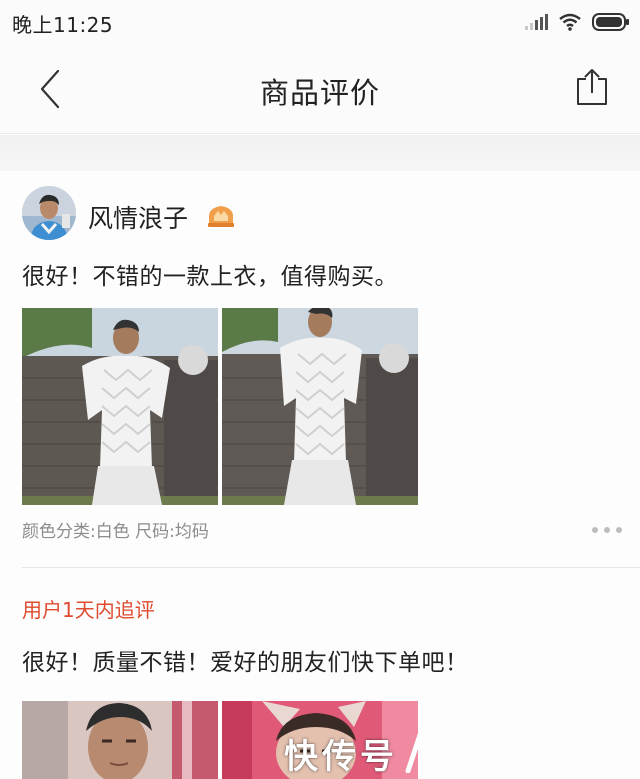 The height and width of the screenshot is (779, 640). What do you see at coordinates (63, 25) in the screenshot?
I see `status-time: 晚上11:25` at bounding box center [63, 25].